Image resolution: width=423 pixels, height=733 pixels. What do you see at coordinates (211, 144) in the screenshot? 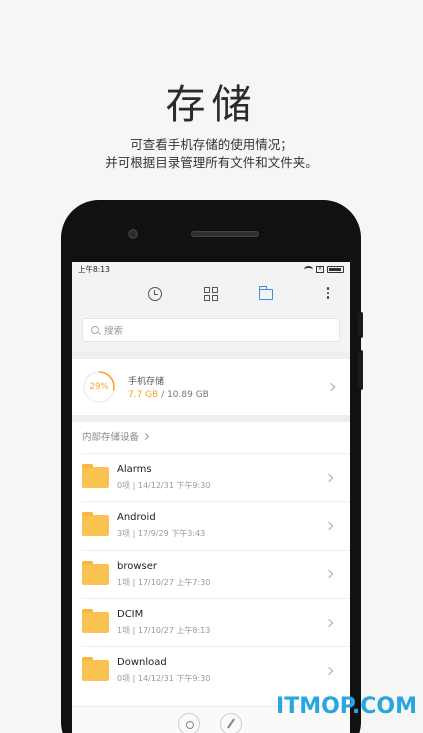
I see `promo-line-1: 可查看手机存储的使用情况；` at bounding box center [211, 144].